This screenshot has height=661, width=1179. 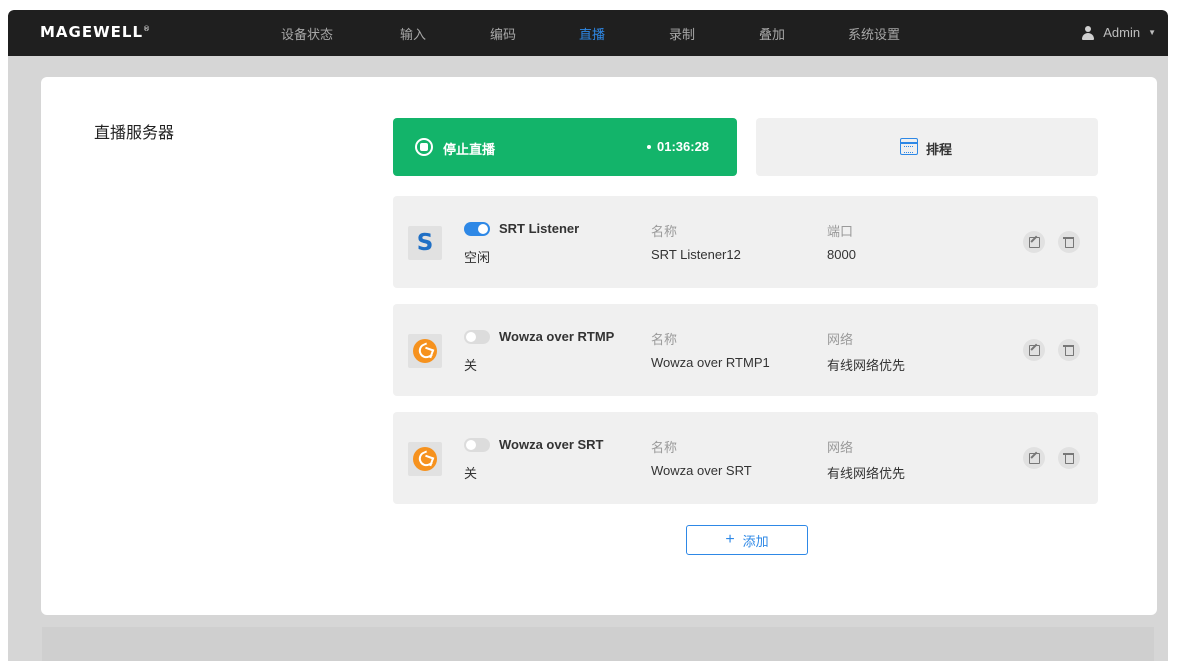 I want to click on user-name: Admin, so click(x=1122, y=32).